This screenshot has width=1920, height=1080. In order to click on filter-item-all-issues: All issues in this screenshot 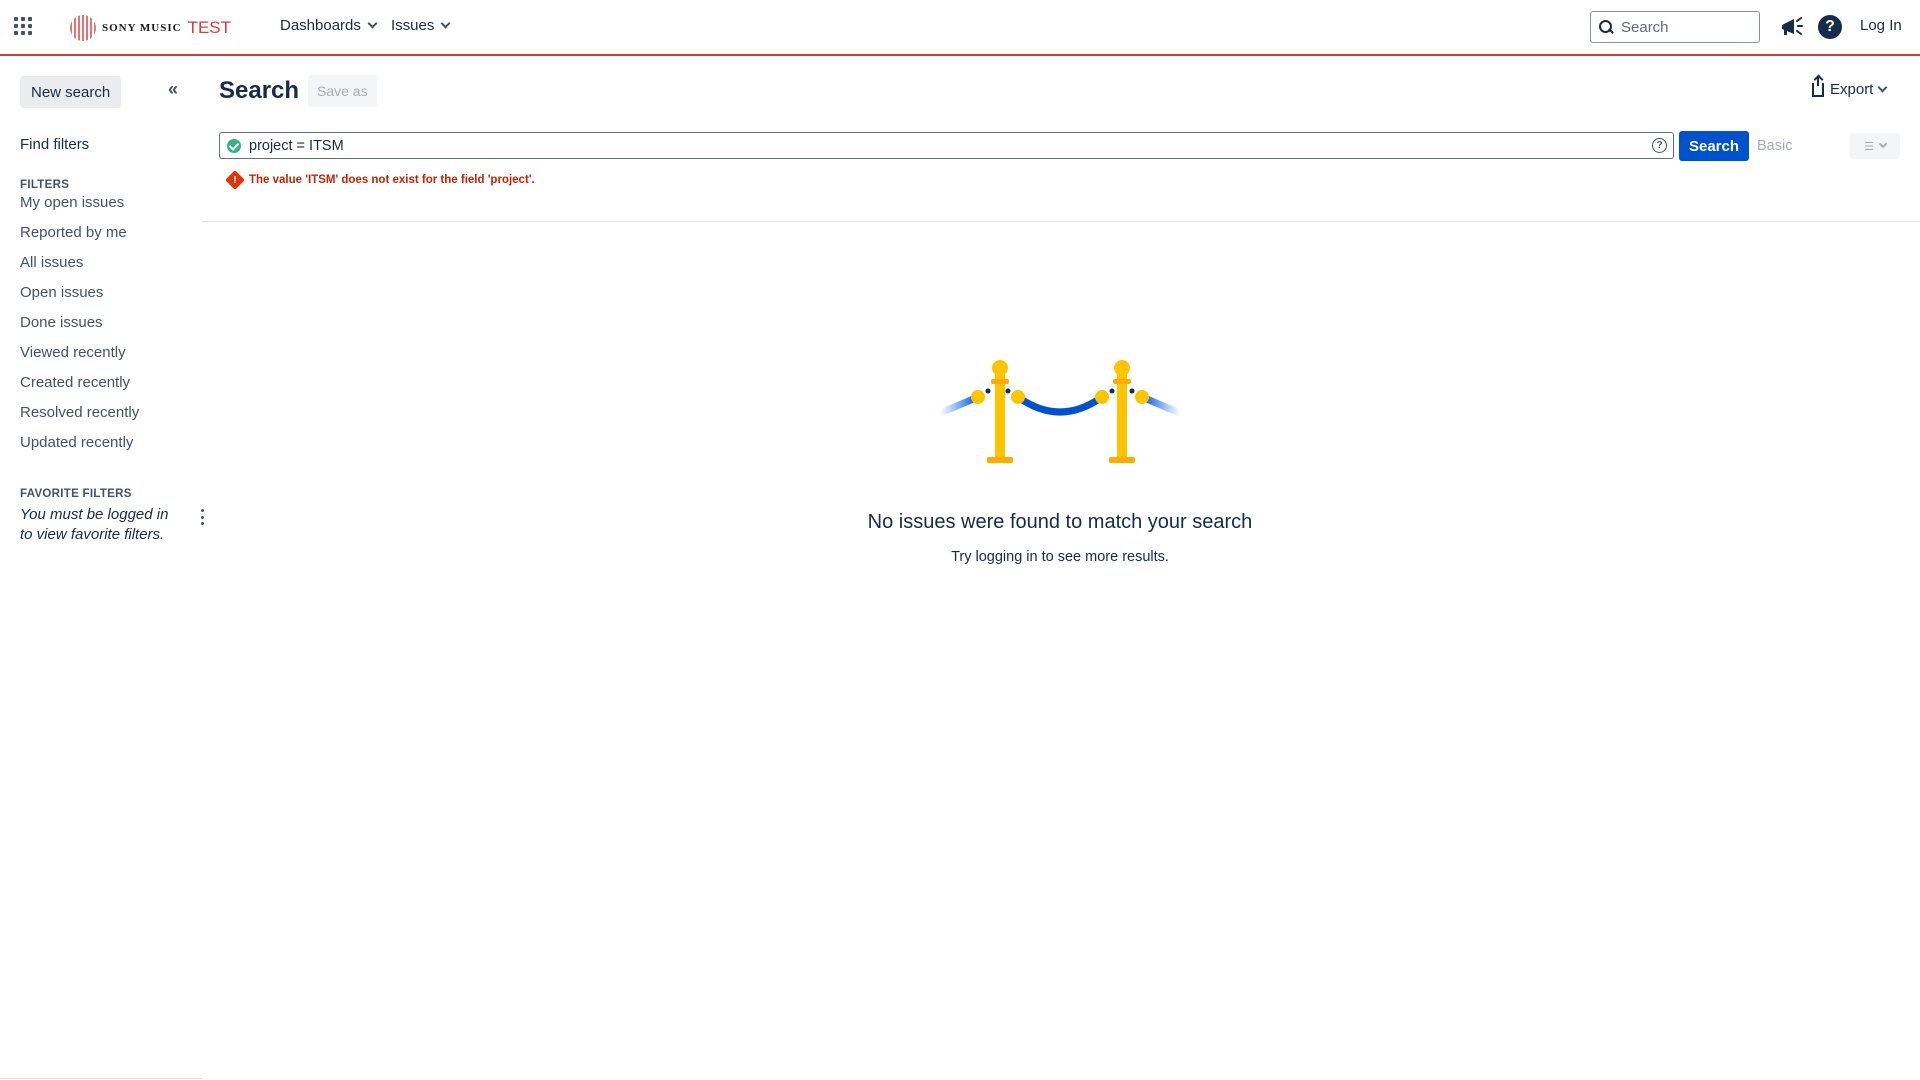, I will do `click(79, 269)`.